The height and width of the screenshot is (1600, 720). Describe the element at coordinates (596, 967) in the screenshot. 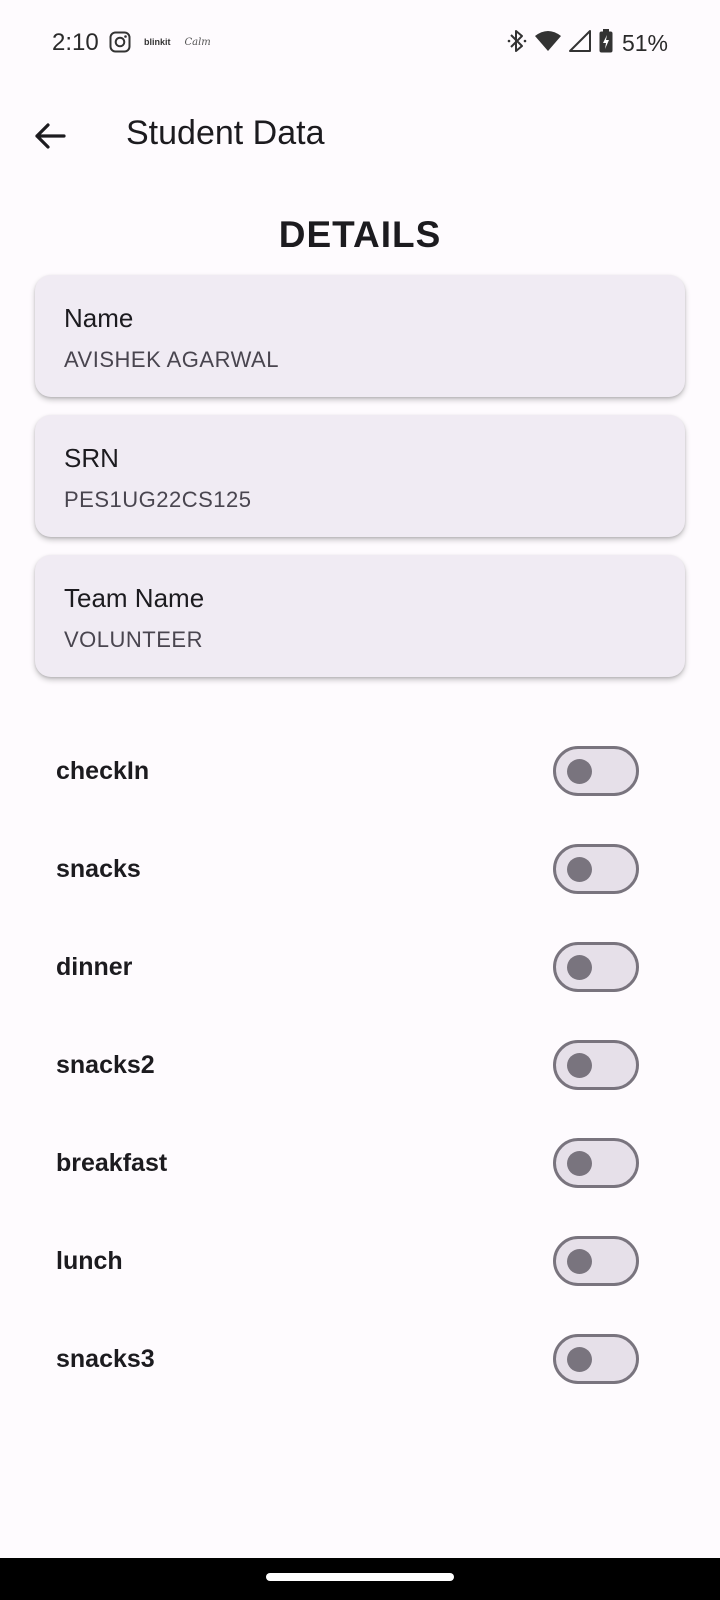

I see `dinner-switch` at that location.